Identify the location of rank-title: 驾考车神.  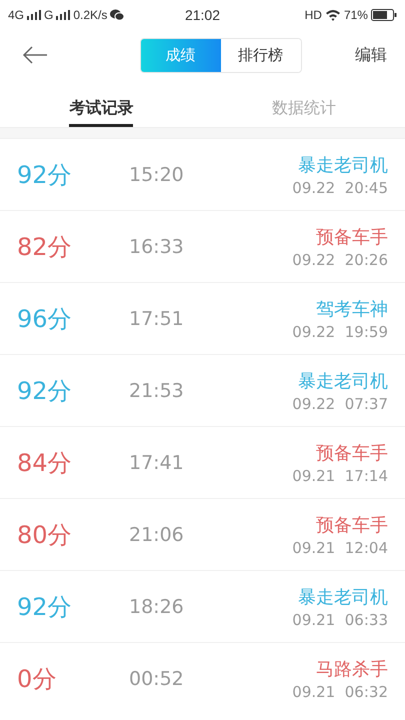
(352, 309).